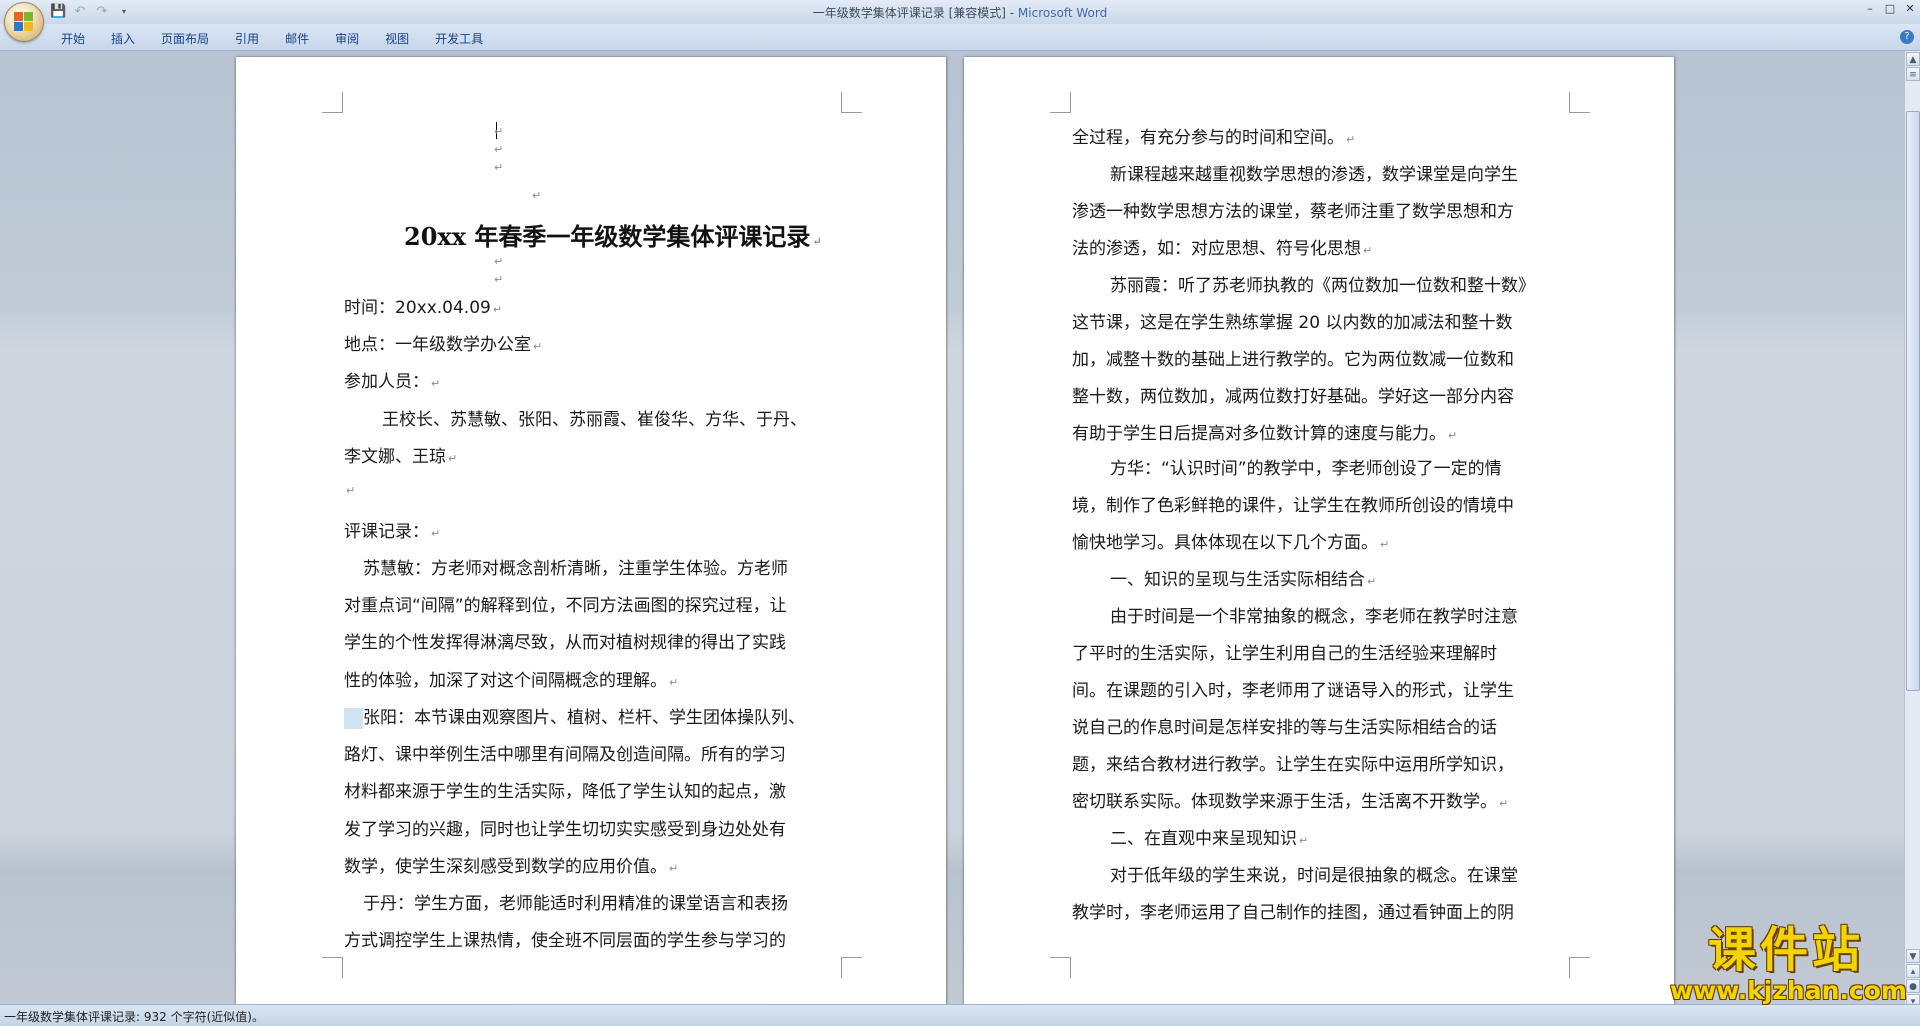 Image resolution: width=1920 pixels, height=1026 pixels. What do you see at coordinates (1788, 990) in the screenshot?
I see `watermark-url: www.kjzhan.com` at bounding box center [1788, 990].